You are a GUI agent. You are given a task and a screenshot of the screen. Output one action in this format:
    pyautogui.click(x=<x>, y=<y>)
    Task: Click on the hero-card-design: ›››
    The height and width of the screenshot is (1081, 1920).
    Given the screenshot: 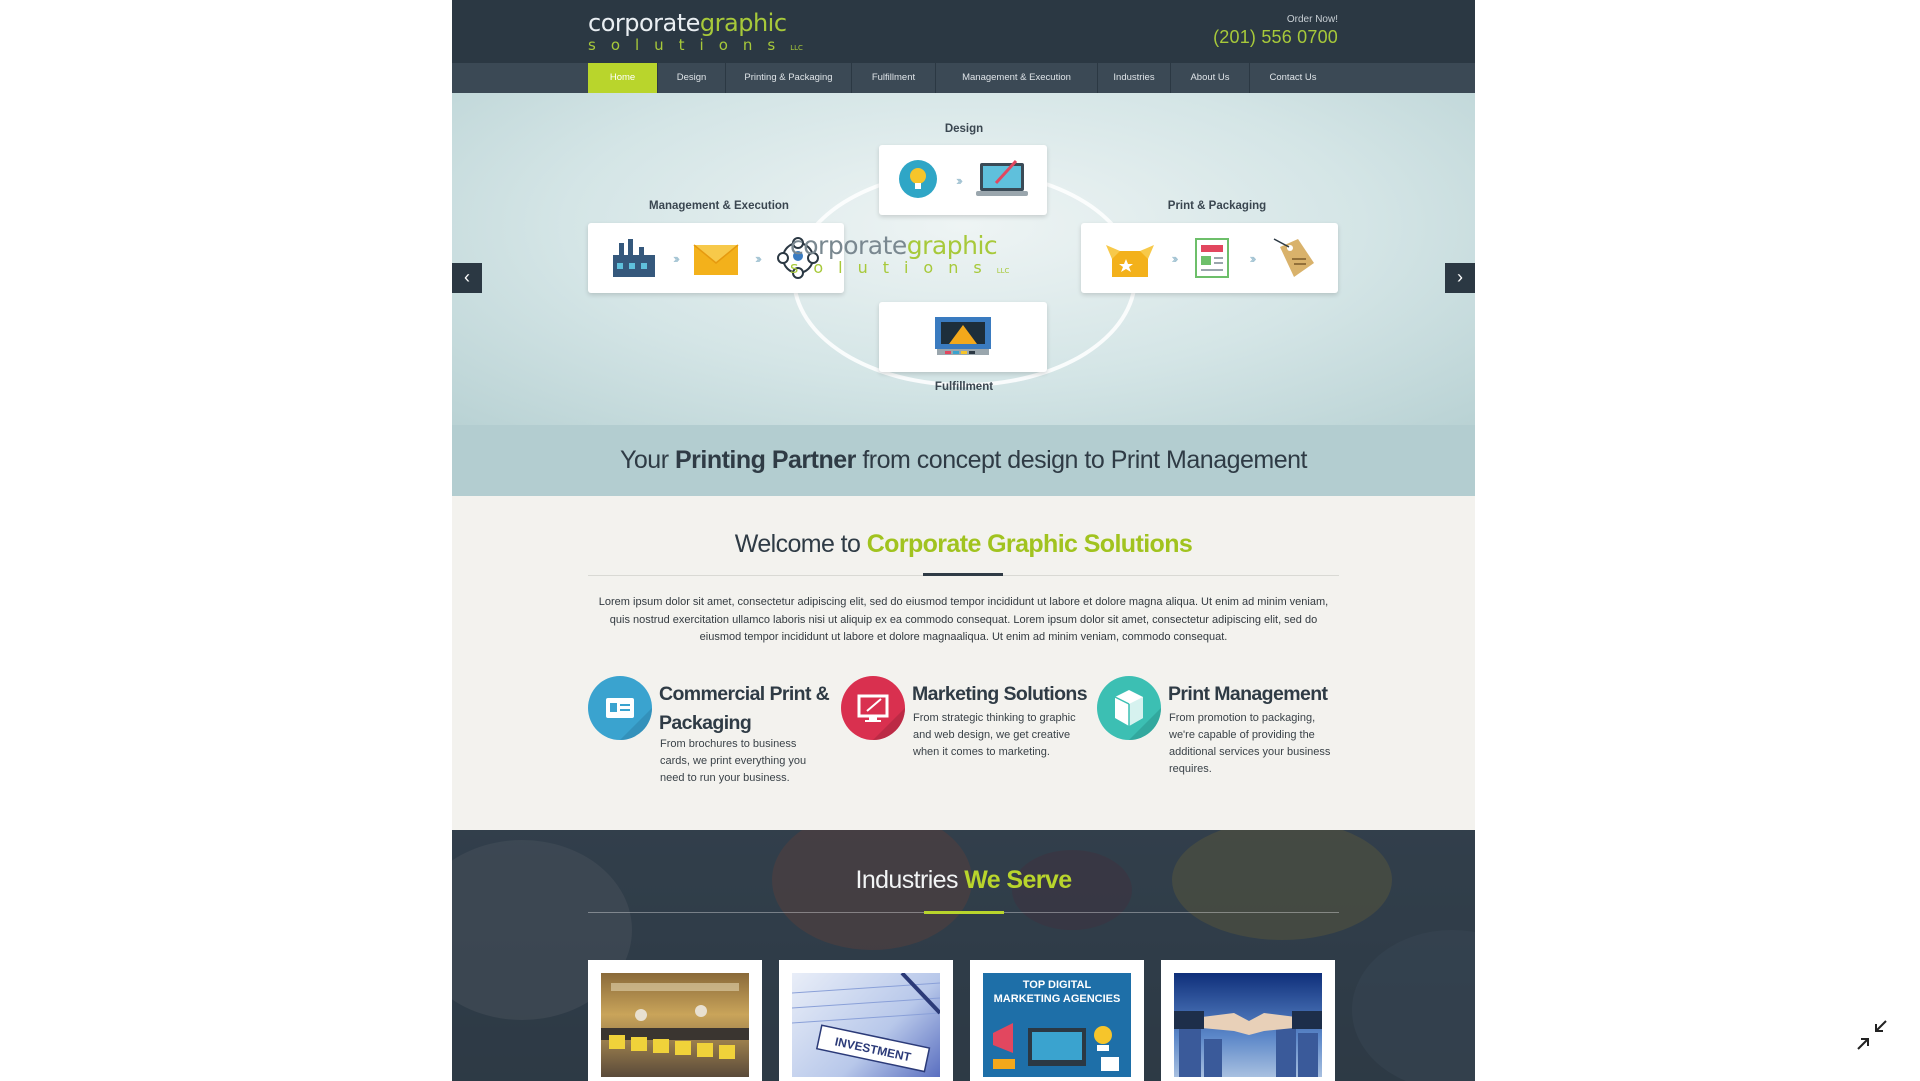 What is the action you would take?
    pyautogui.click(x=963, y=180)
    